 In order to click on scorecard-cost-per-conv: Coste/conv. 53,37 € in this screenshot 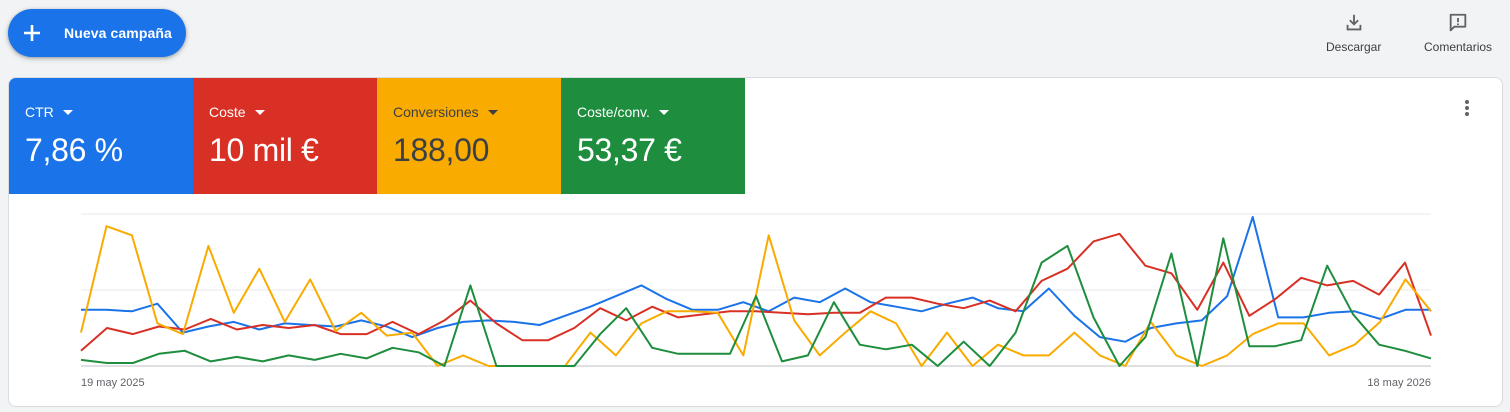, I will do `click(653, 136)`.